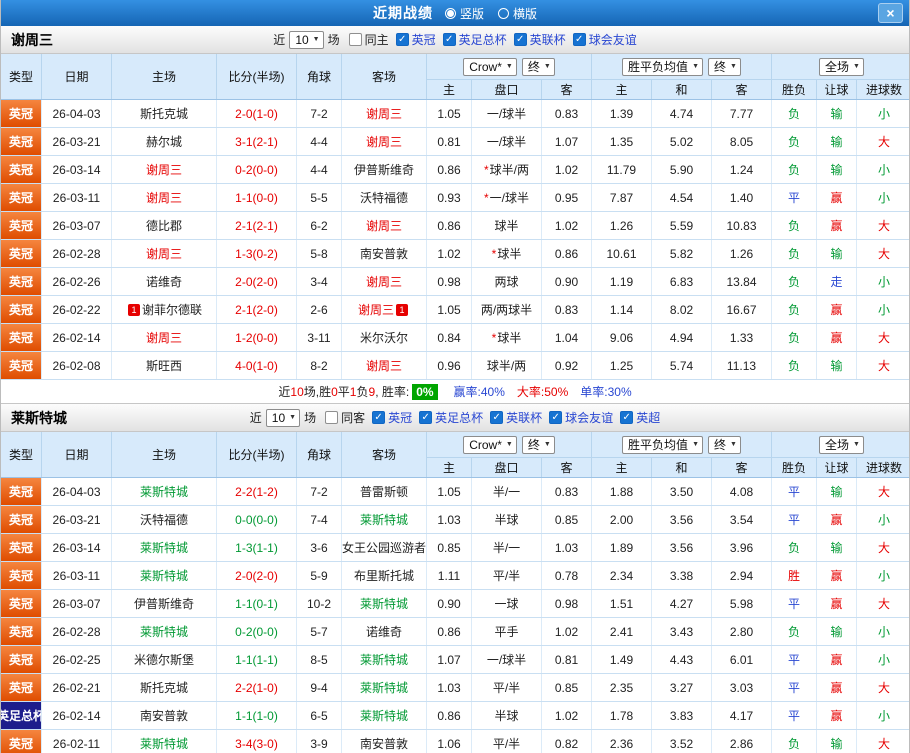  Describe the element at coordinates (640, 417) in the screenshot. I see `filter-checkbox-5: ✓ 英超` at that location.